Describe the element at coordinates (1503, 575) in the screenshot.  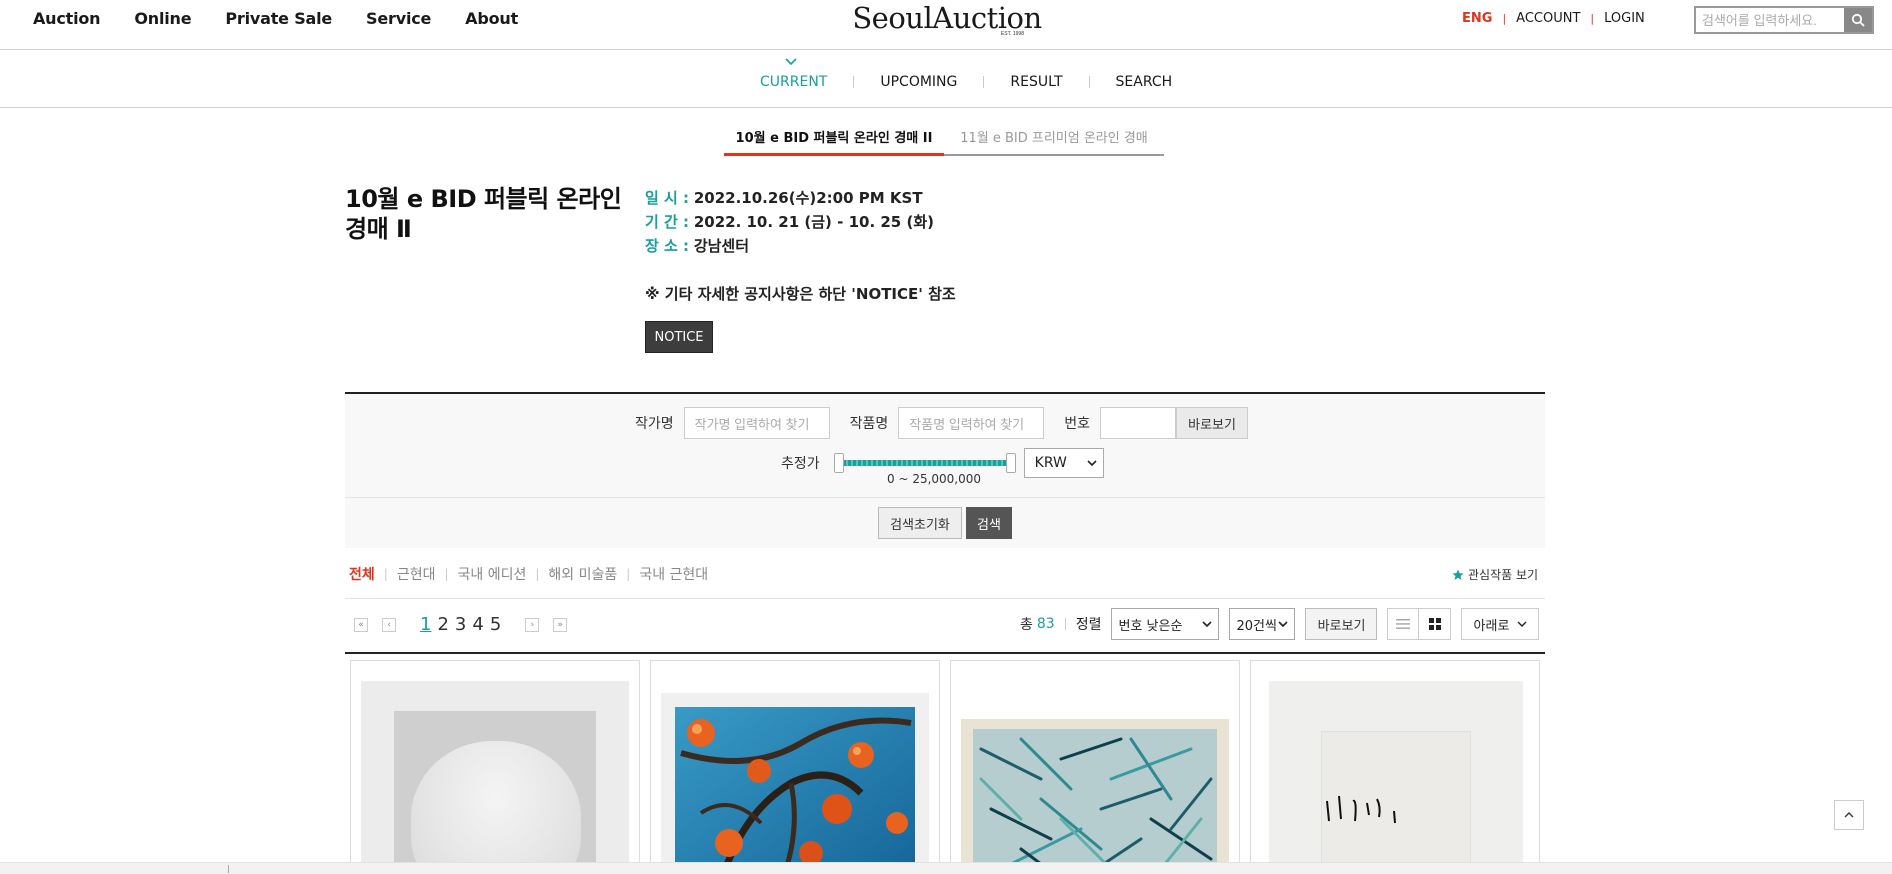
I see `favorites-label: 관심작품 보기` at that location.